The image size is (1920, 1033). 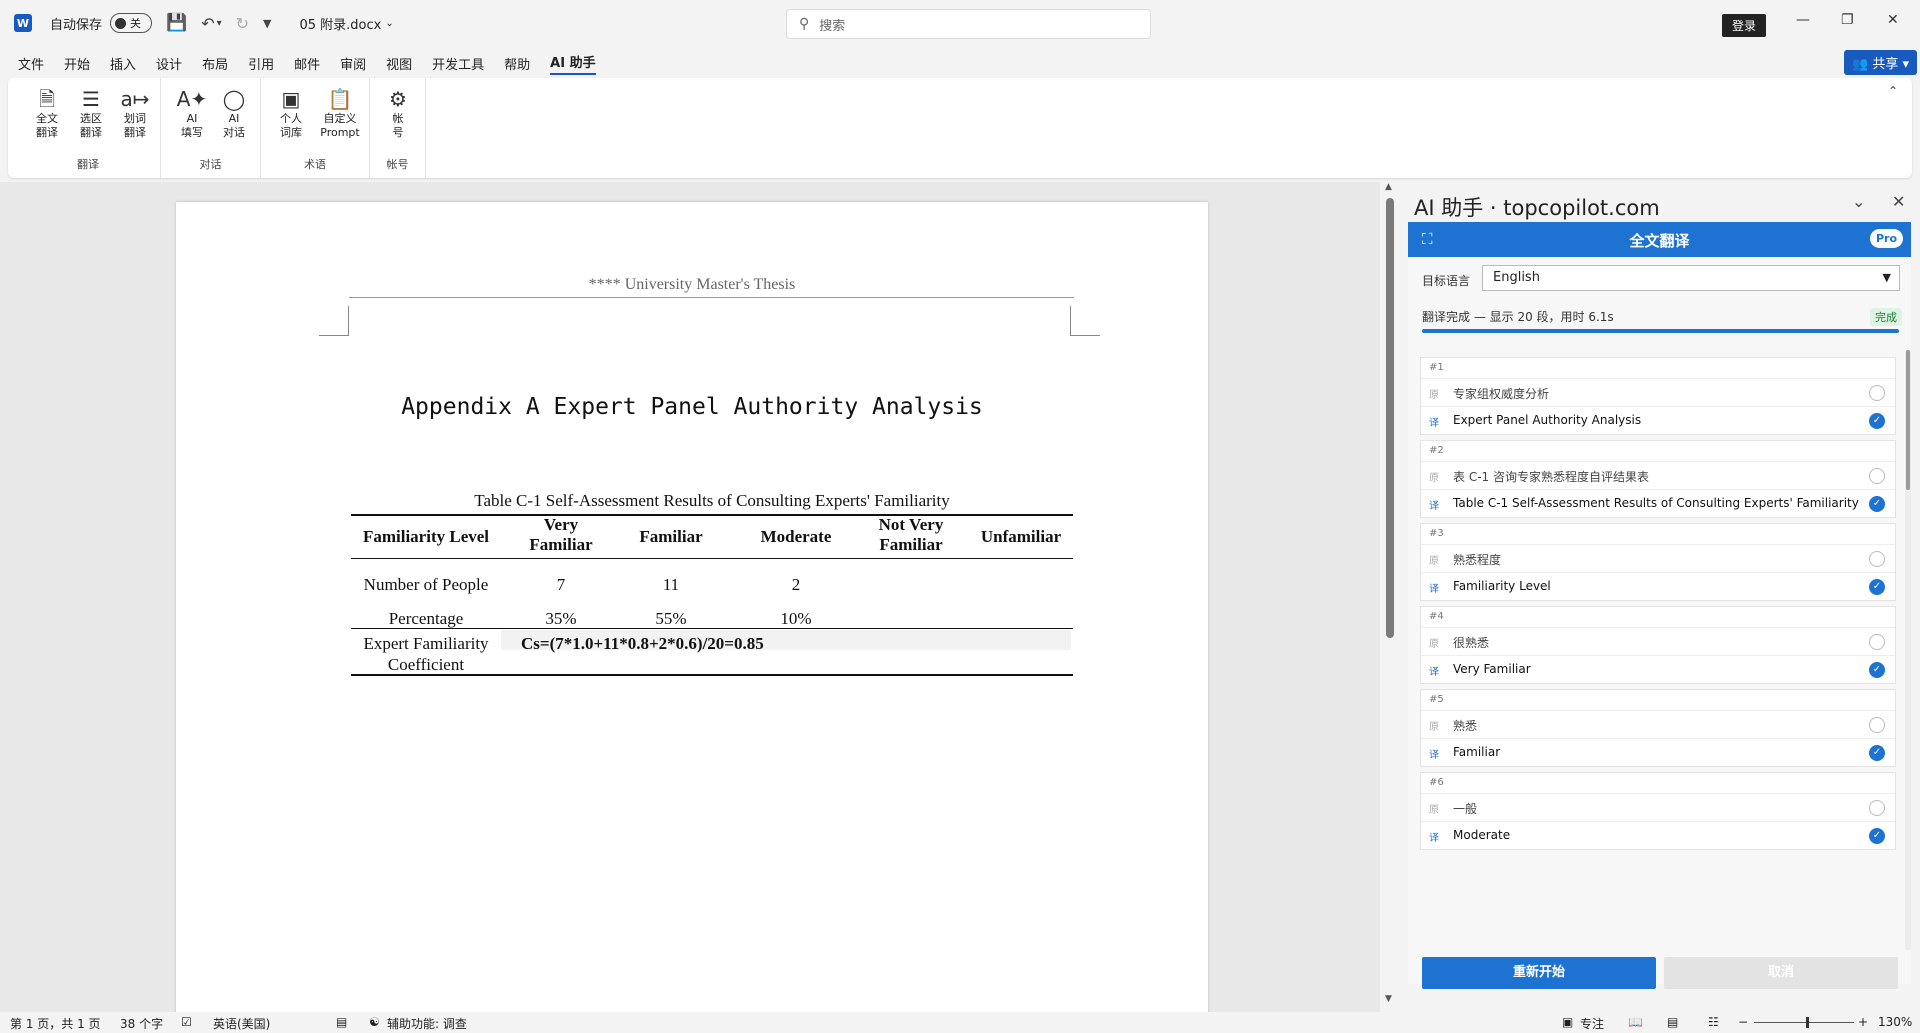 I want to click on segment-number: #1, so click(x=1436, y=367).